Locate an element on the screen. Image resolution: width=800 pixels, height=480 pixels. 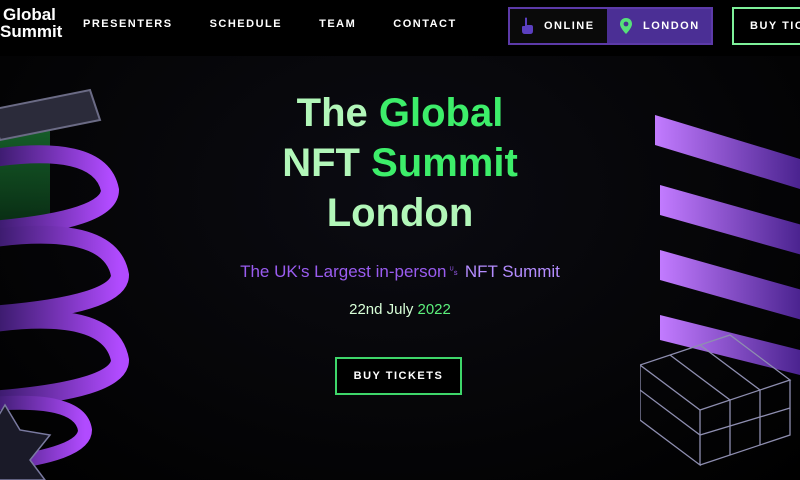
toggle-online: ONLINE is located at coordinates (558, 26).